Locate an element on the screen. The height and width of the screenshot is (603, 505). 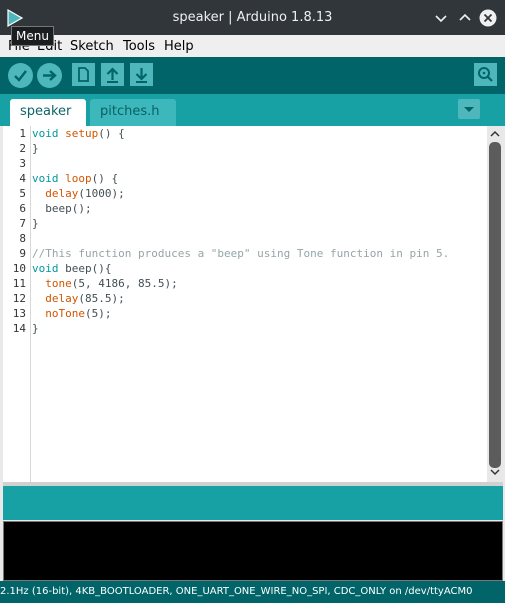
upload-icon is located at coordinates (50, 75).